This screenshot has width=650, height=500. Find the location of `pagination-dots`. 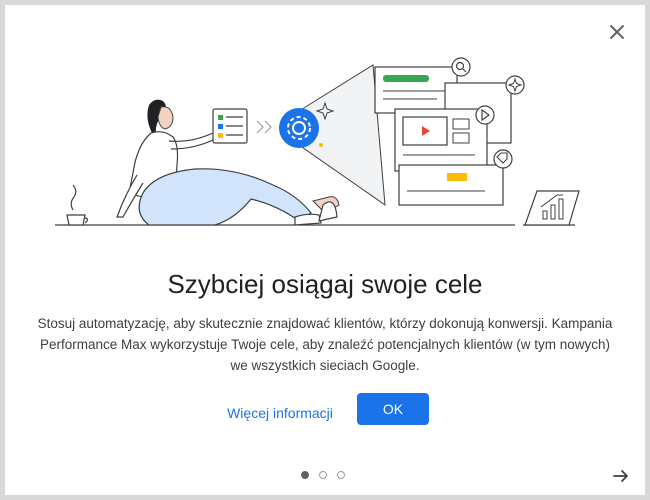

pagination-dots is located at coordinates (323, 476).